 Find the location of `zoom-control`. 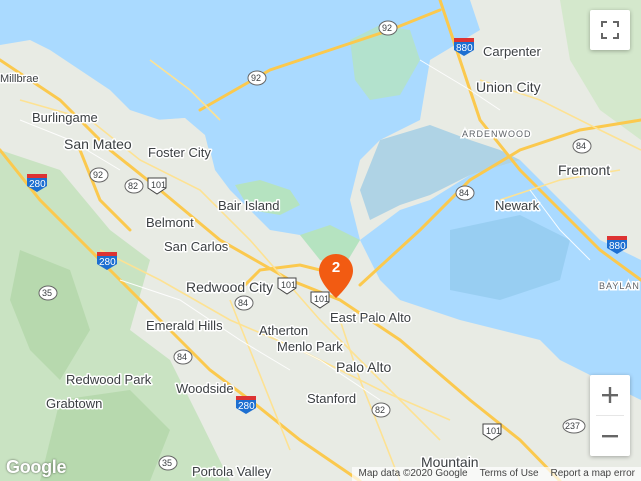

zoom-control is located at coordinates (610, 415).